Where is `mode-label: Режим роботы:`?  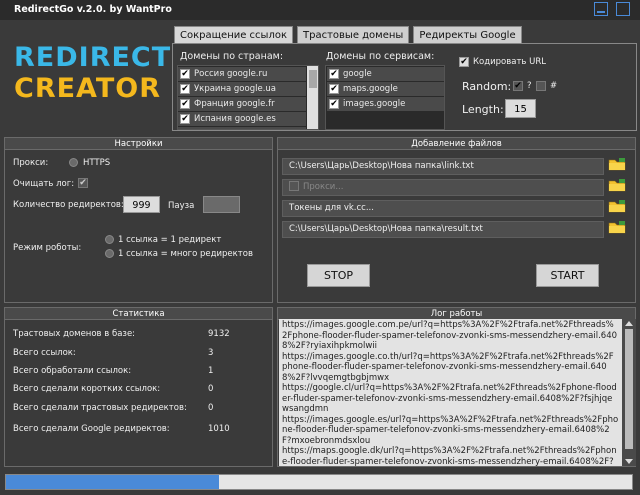 mode-label: Режим роботы: is located at coordinates (47, 248).